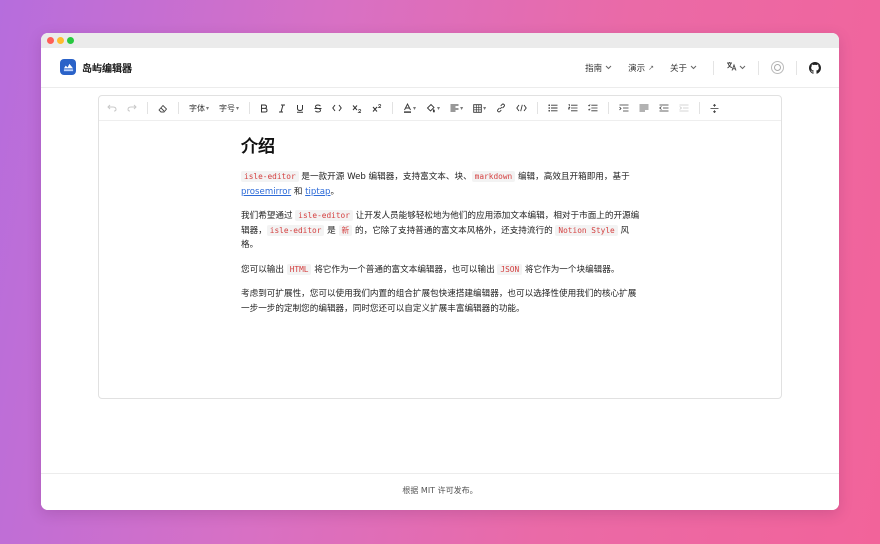 This screenshot has width=880, height=544. I want to click on line-height-icon, so click(624, 108).